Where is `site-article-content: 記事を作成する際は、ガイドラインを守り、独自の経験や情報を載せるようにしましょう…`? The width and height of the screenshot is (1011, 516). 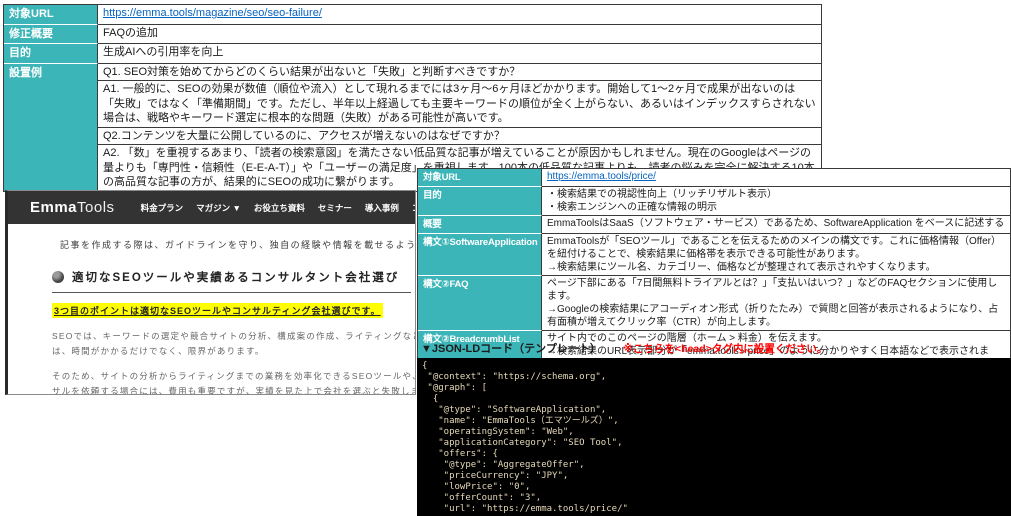 site-article-content: 記事を作成する際は、ガイドラインを守り、独自の経験や情報を載せるようにしましょう… is located at coordinates (212, 309).